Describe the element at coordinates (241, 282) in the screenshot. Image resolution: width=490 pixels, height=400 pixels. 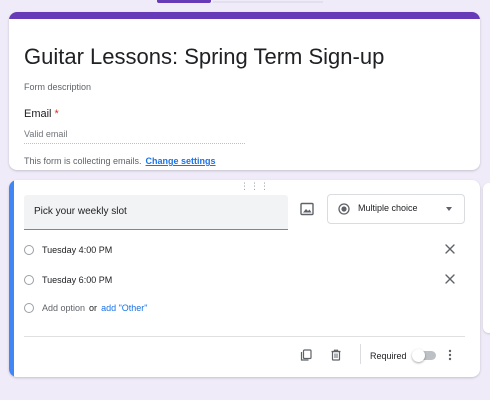
I see `option-row: Tuesday 6:00 PM` at that location.